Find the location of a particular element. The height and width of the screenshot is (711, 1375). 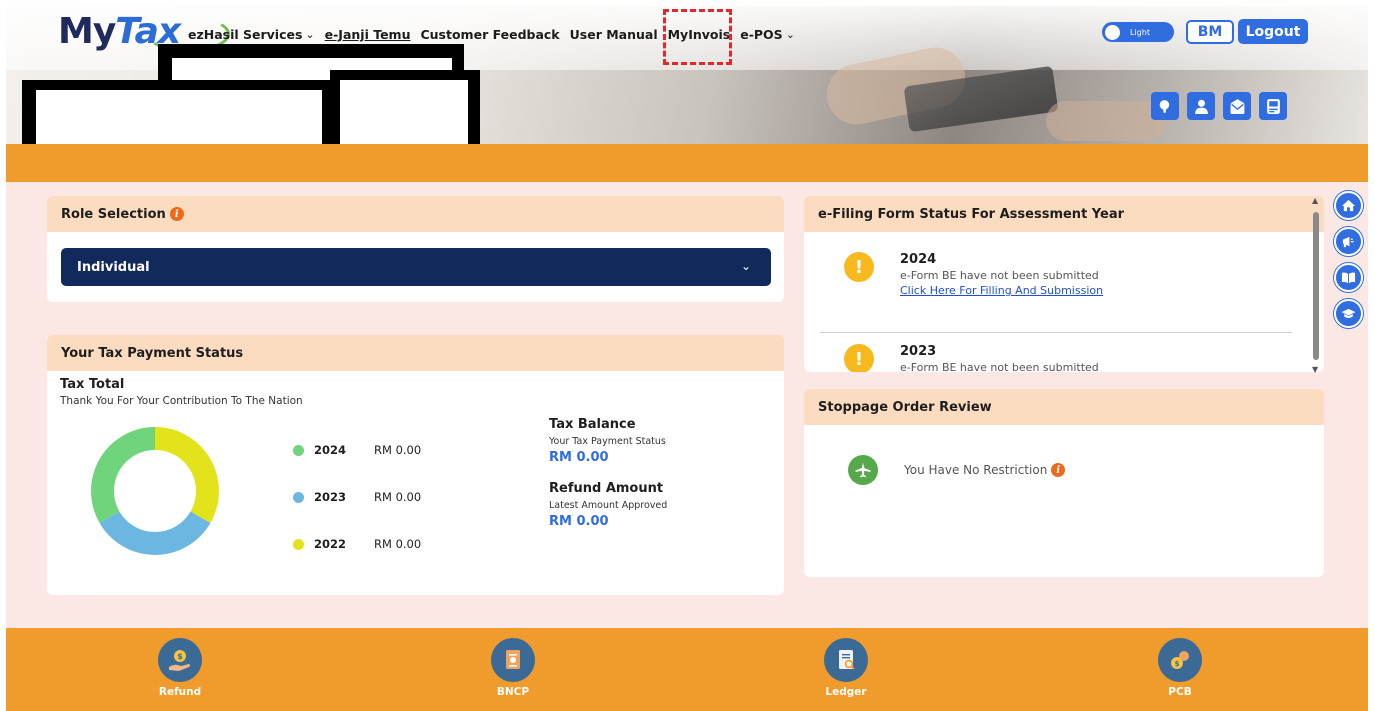

nav-item-label: User Manual is located at coordinates (613, 34).